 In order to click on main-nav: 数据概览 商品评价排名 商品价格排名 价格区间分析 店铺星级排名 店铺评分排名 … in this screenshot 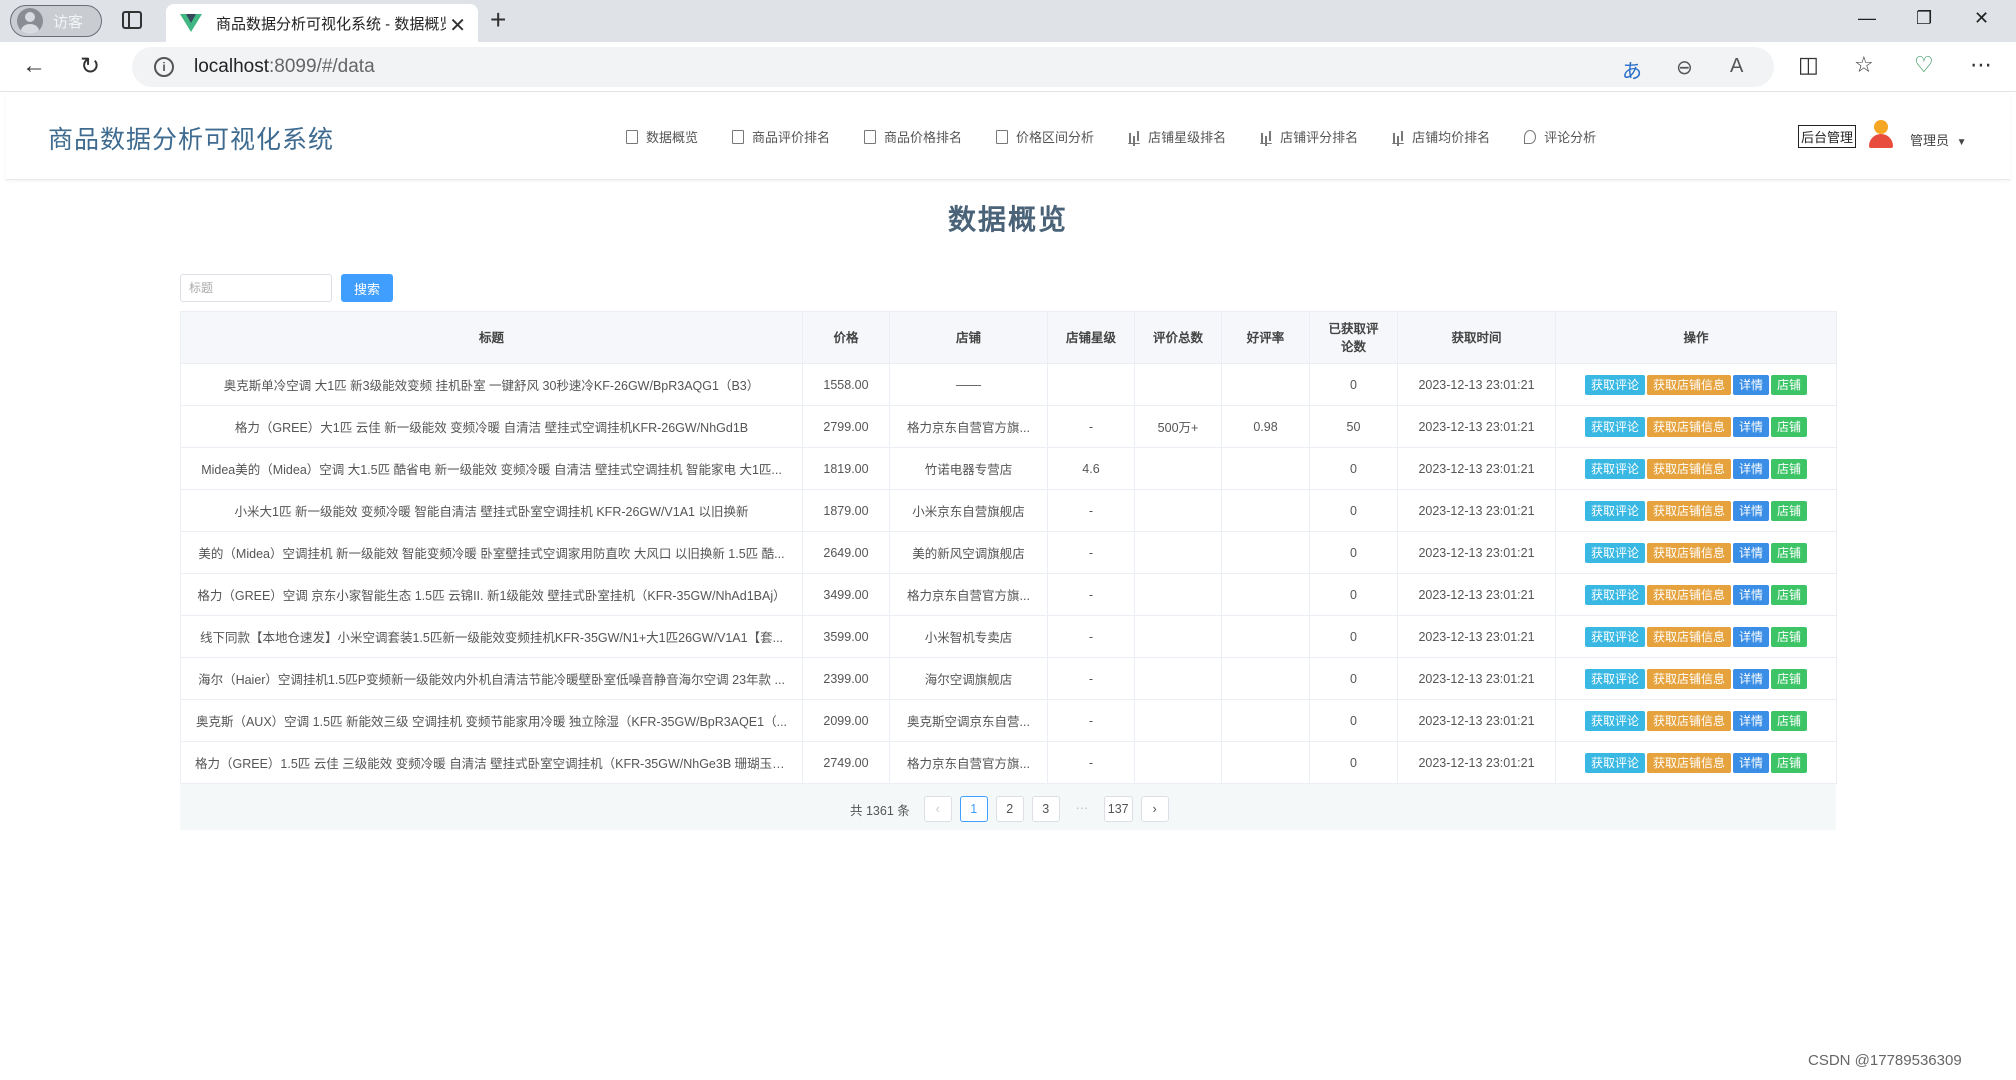, I will do `click(1128, 136)`.